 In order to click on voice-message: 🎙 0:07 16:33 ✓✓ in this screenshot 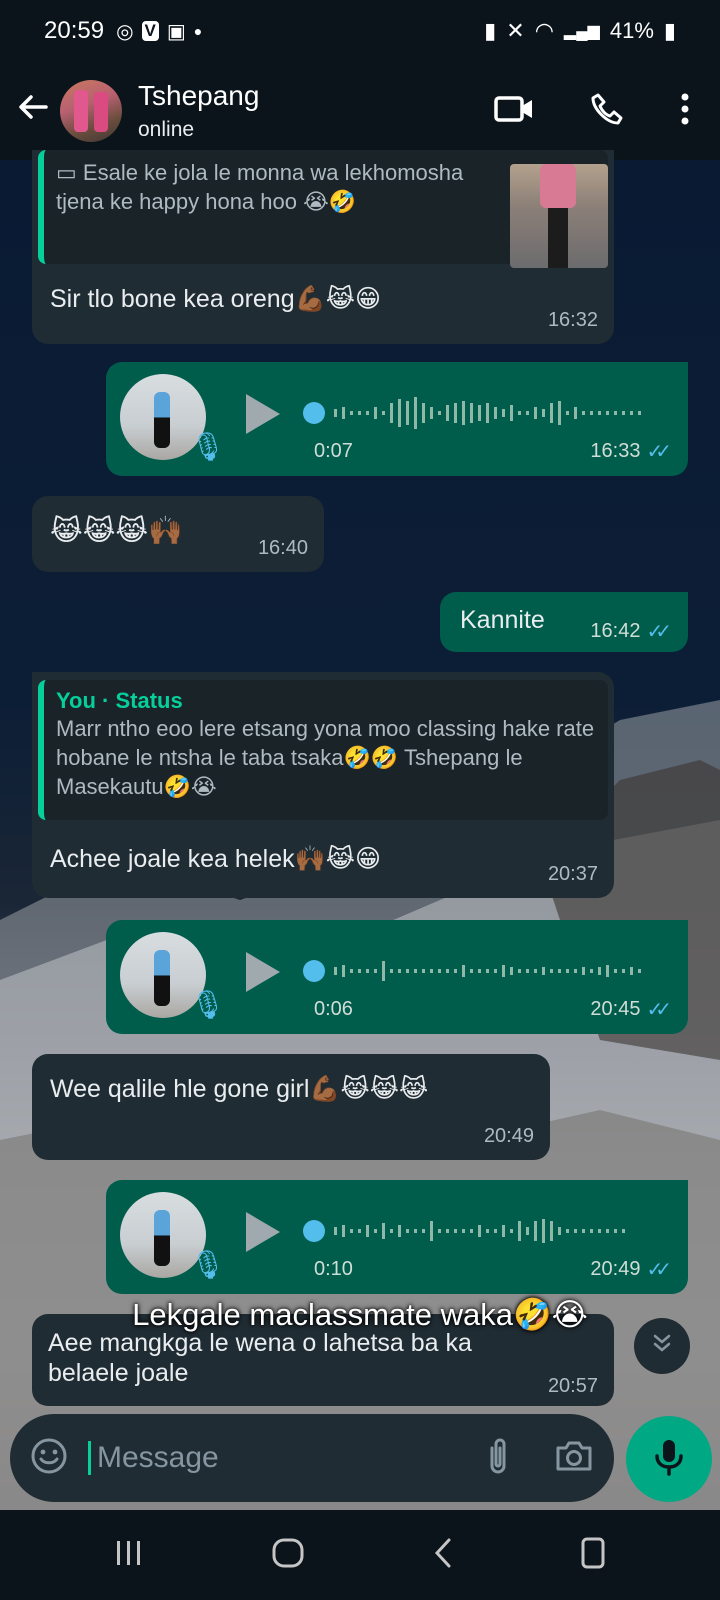, I will do `click(397, 419)`.